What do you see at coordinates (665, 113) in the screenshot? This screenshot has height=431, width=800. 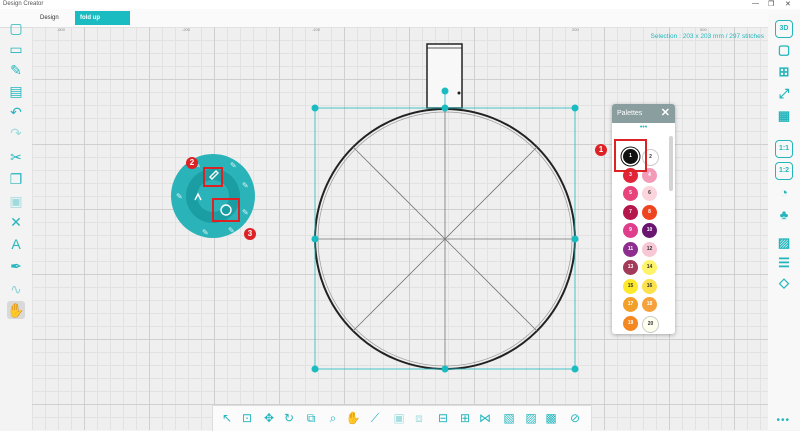 I see `close-palettes-icon: ✕` at bounding box center [665, 113].